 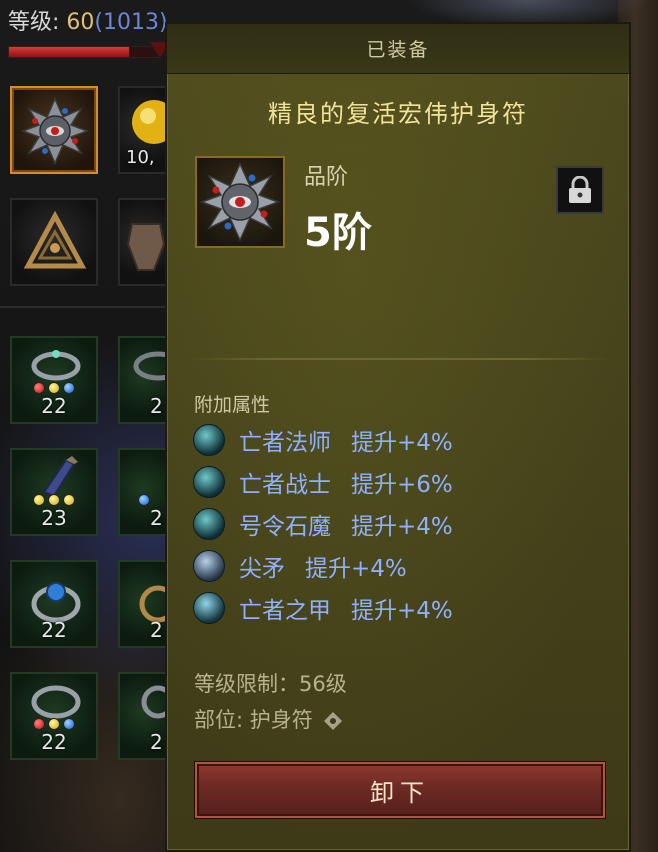 I want to click on spear-icon, so click(x=209, y=566).